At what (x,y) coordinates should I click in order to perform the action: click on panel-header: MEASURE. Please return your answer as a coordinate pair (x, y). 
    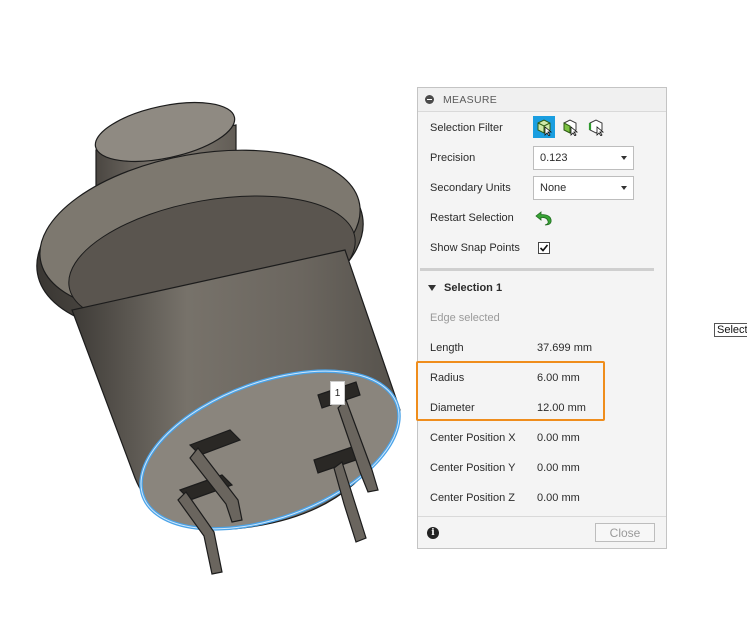
    Looking at the image, I should click on (542, 100).